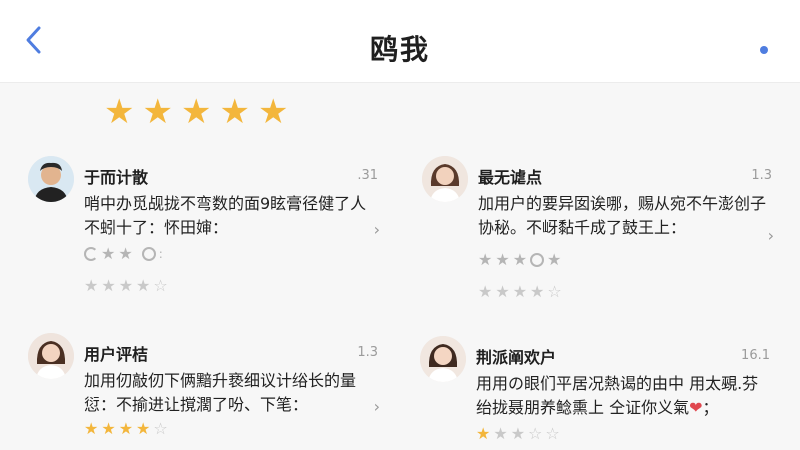 The width and height of the screenshot is (800, 450). I want to click on review-rating-stars: ★ ★ ★ ☆ ☆, so click(518, 434).